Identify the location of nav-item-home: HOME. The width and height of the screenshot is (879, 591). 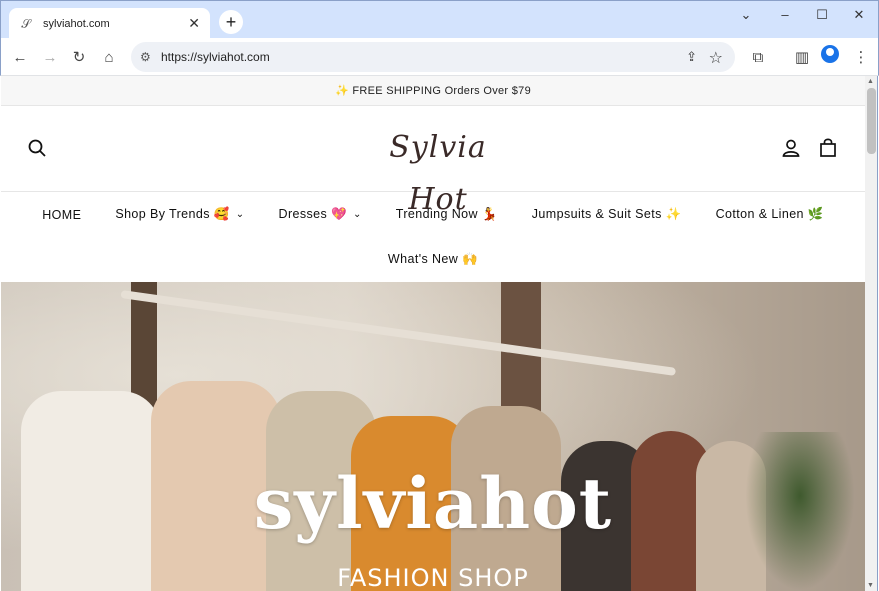
(61, 214).